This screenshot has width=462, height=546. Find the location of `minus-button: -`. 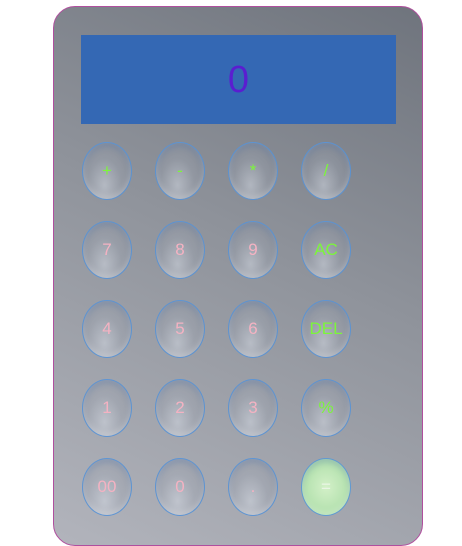

minus-button: - is located at coordinates (180, 171).